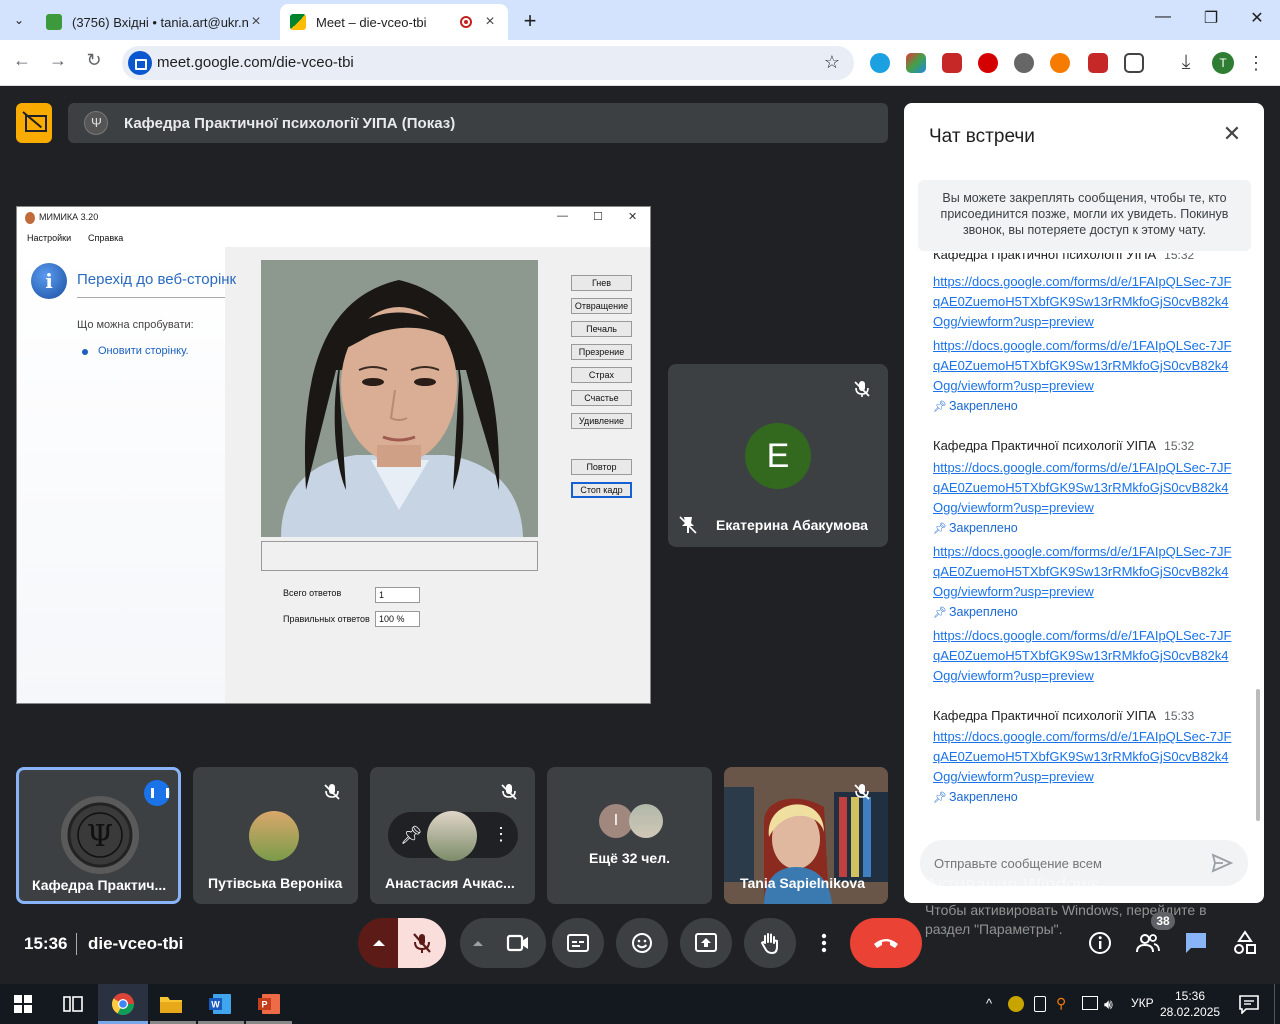 Image resolution: width=1280 pixels, height=1024 pixels. Describe the element at coordinates (478, 943) in the screenshot. I see `chevron-up-icon` at that location.